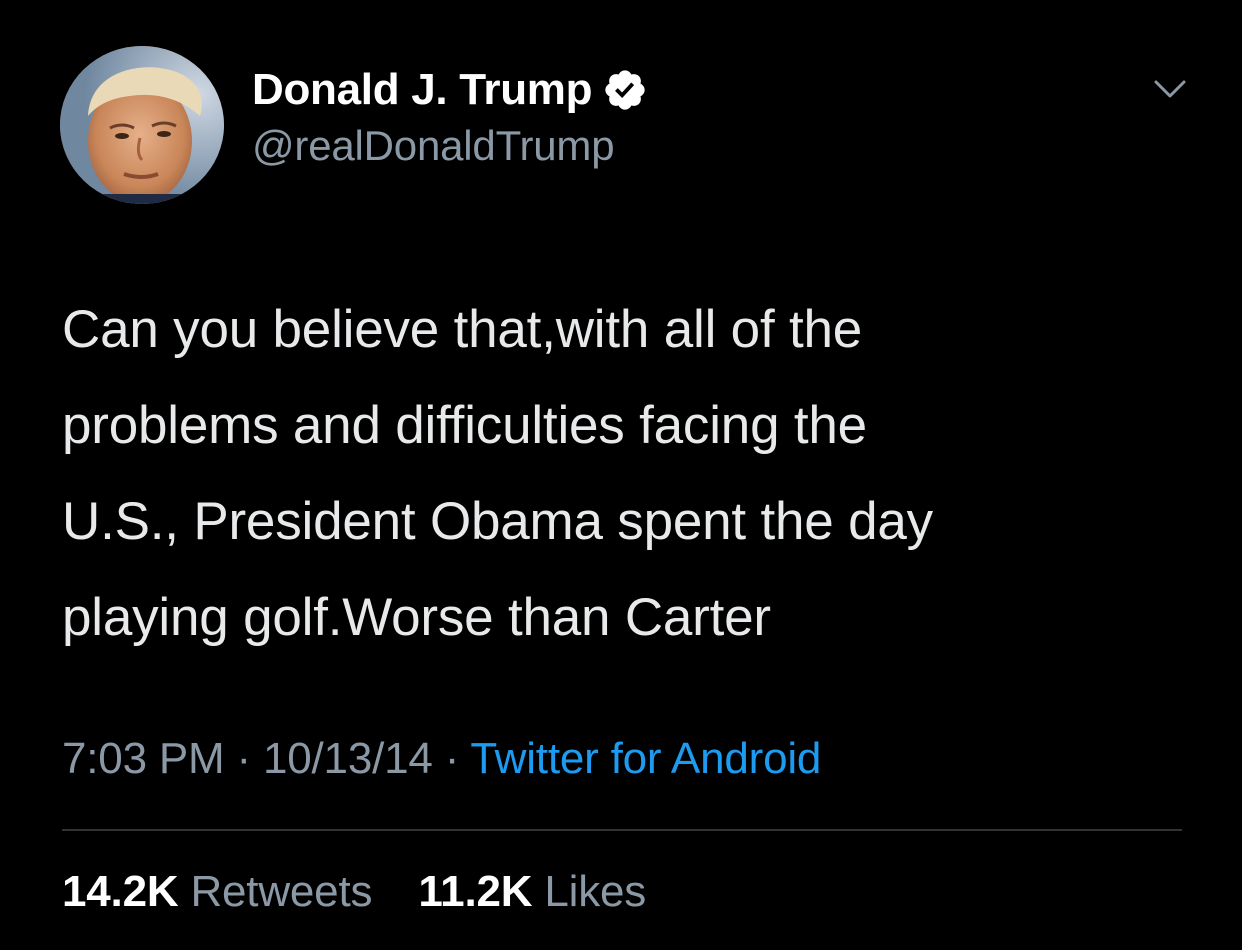 The width and height of the screenshot is (1242, 950). What do you see at coordinates (143, 758) in the screenshot?
I see `tweet-time: 7:03 PM` at bounding box center [143, 758].